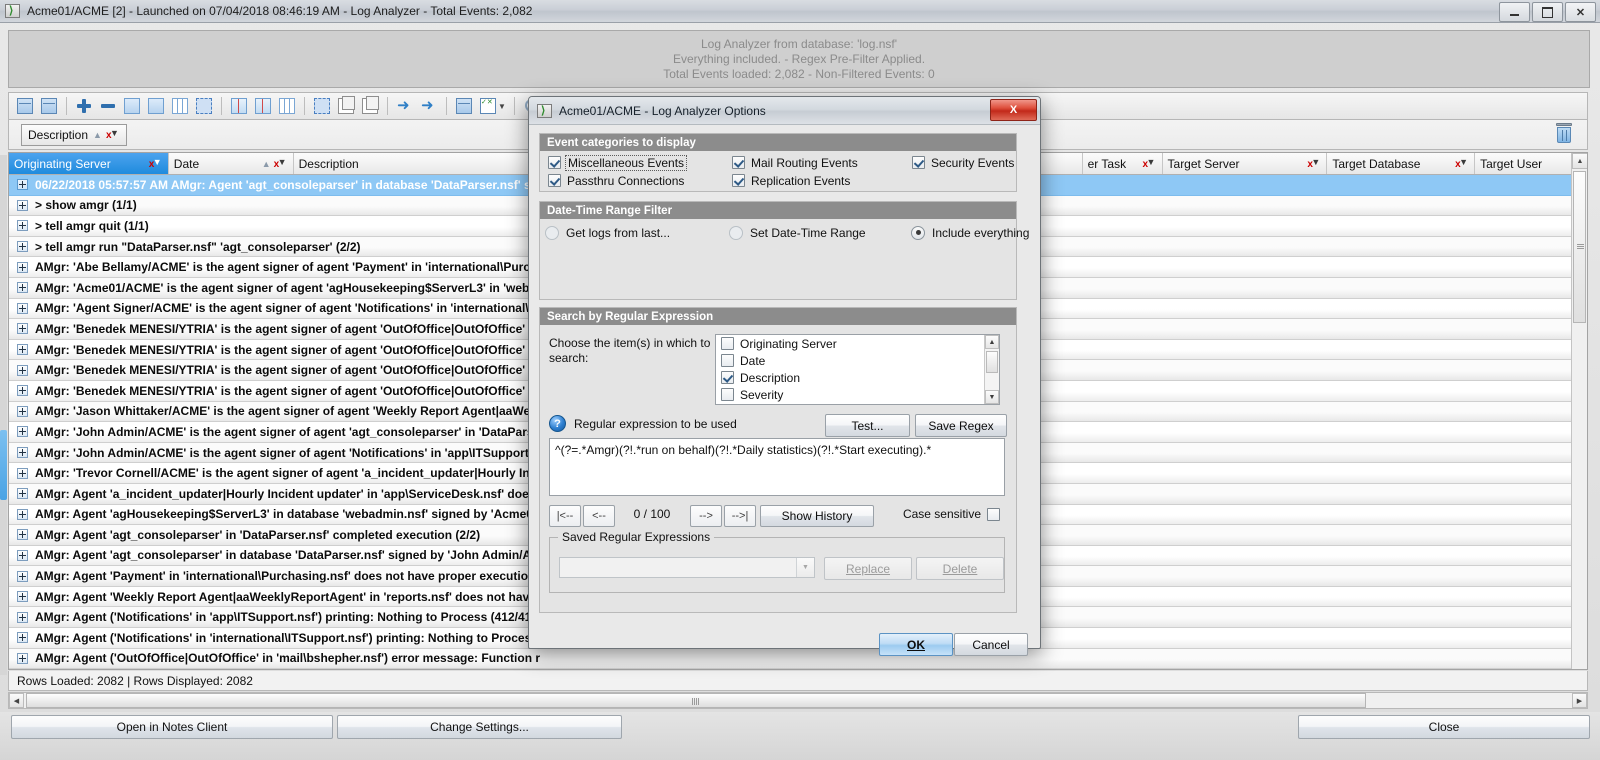  I want to click on checkbox-mail-routing-events: Mail Routing Events, so click(795, 162).